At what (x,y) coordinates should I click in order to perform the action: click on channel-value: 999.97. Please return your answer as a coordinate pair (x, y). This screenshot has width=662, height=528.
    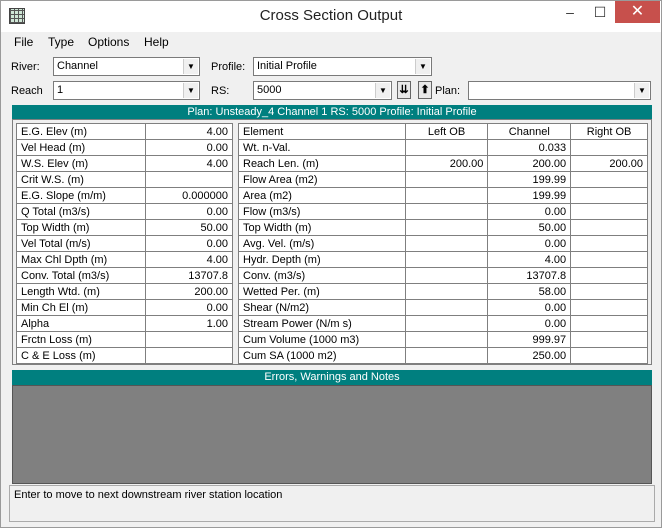
    Looking at the image, I should click on (529, 339).